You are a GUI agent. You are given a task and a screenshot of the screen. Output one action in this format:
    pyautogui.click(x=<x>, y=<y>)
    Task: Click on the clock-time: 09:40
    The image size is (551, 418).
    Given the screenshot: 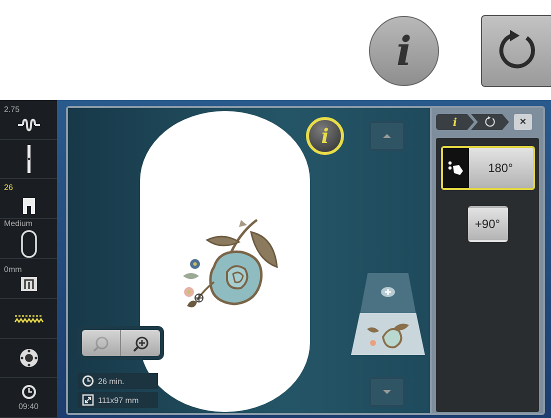 What is the action you would take?
    pyautogui.click(x=28, y=407)
    